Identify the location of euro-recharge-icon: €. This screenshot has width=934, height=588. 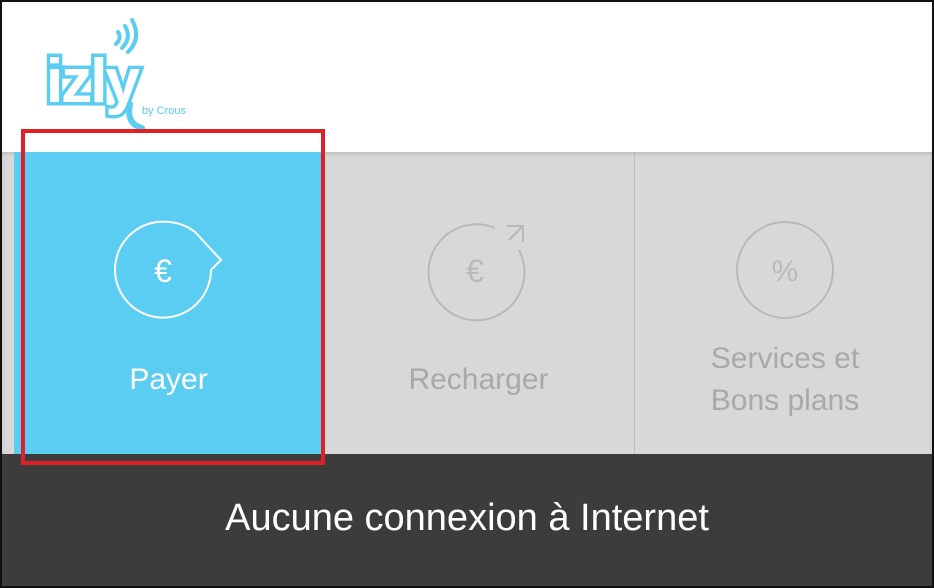
(476, 272).